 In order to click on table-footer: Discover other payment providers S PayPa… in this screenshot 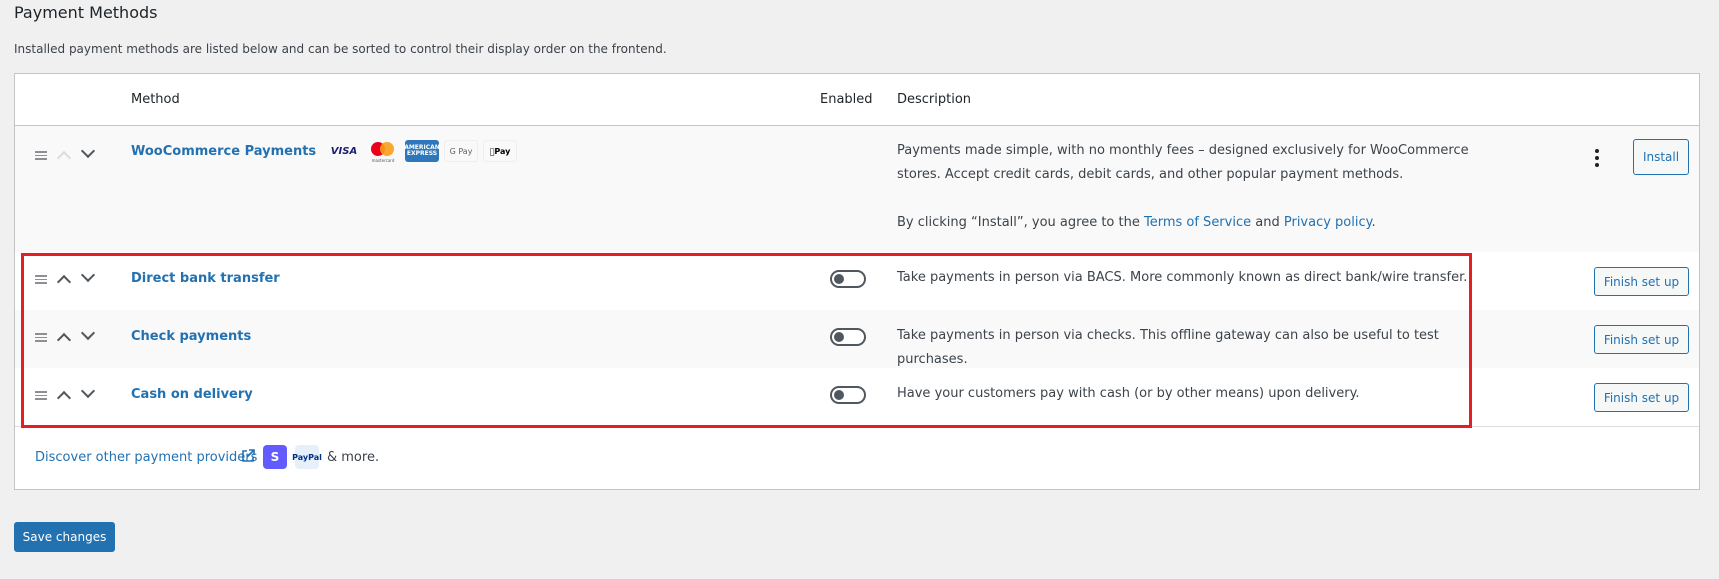, I will do `click(857, 458)`.